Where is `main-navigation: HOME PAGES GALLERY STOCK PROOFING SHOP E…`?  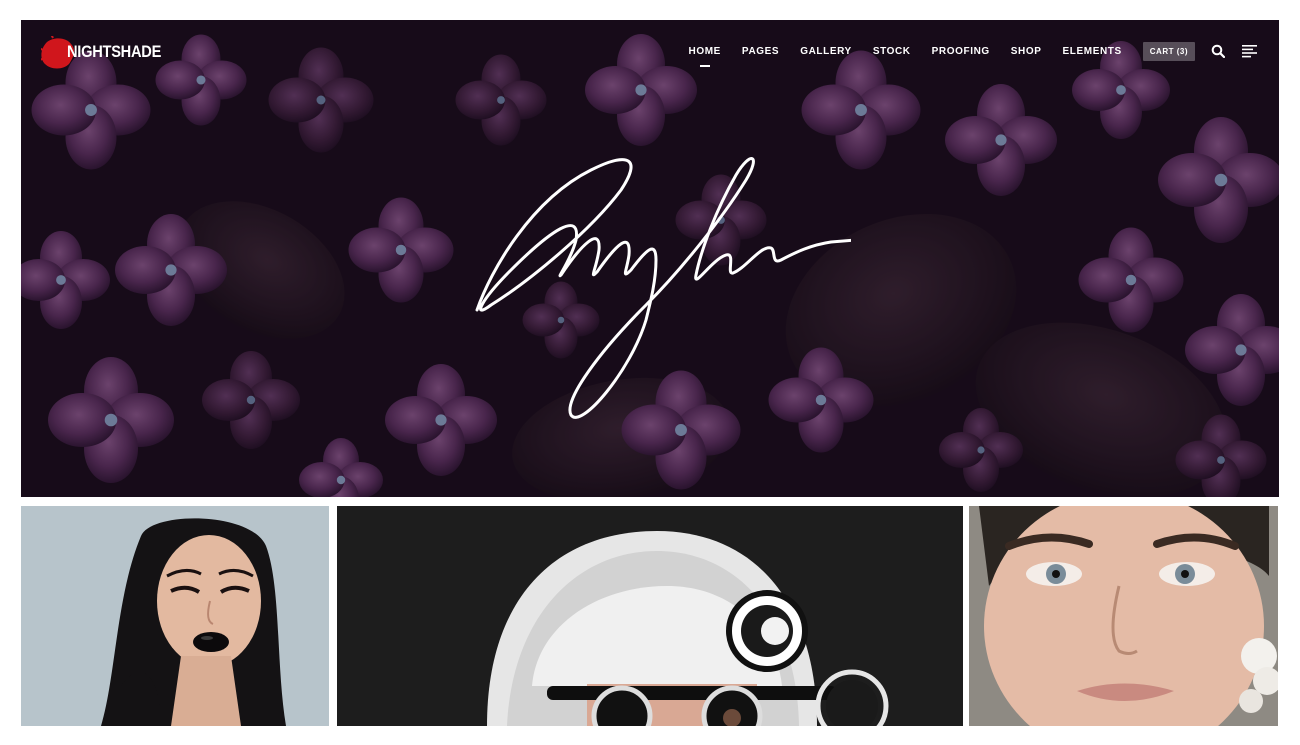 main-navigation: HOME PAGES GALLERY STOCK PROOFING SHOP E… is located at coordinates (973, 51).